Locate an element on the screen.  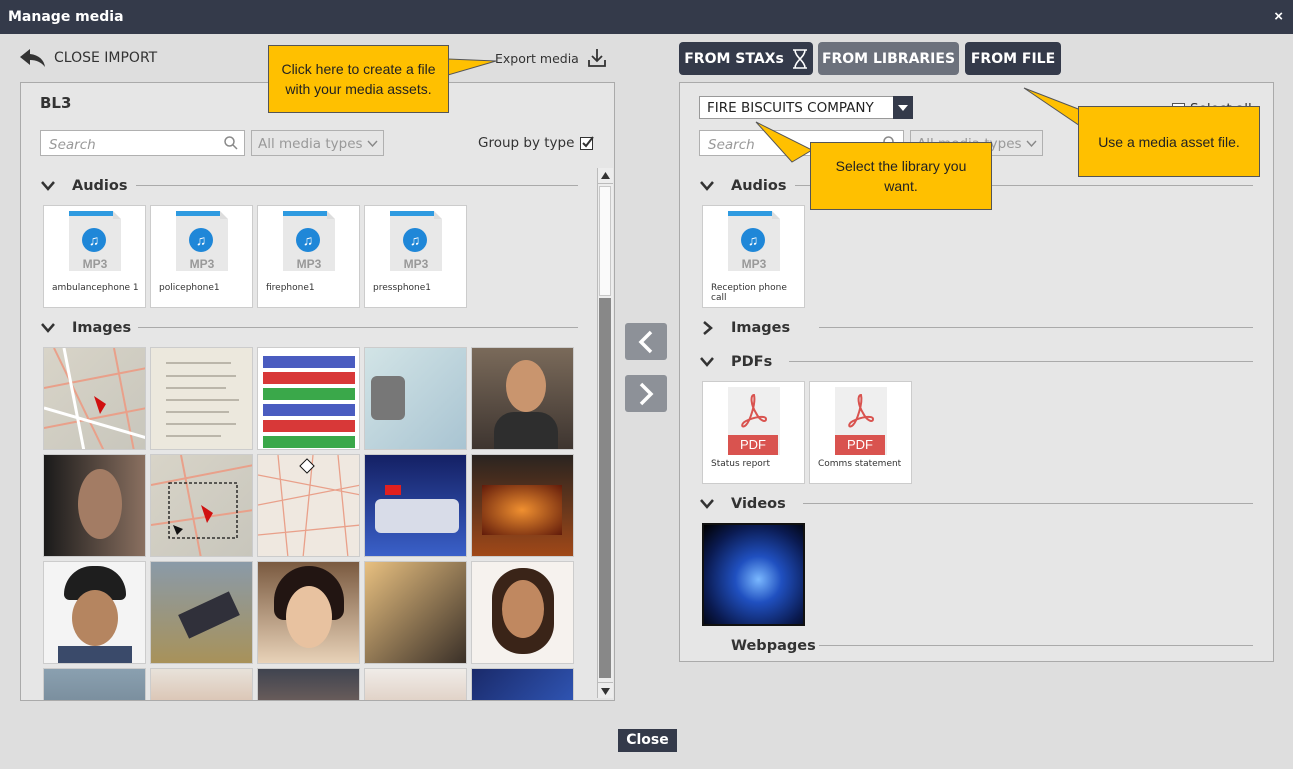
from-libraries-label: FROM LIBRARIES is located at coordinates (888, 58).